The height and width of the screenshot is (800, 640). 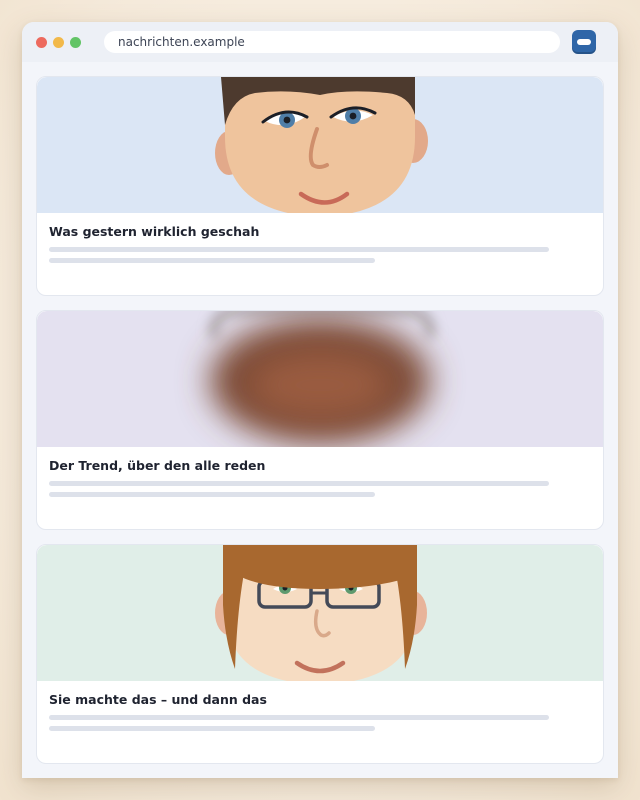 I want to click on news-card-1-headline: Was gestern wirklich geschah, so click(x=319, y=231).